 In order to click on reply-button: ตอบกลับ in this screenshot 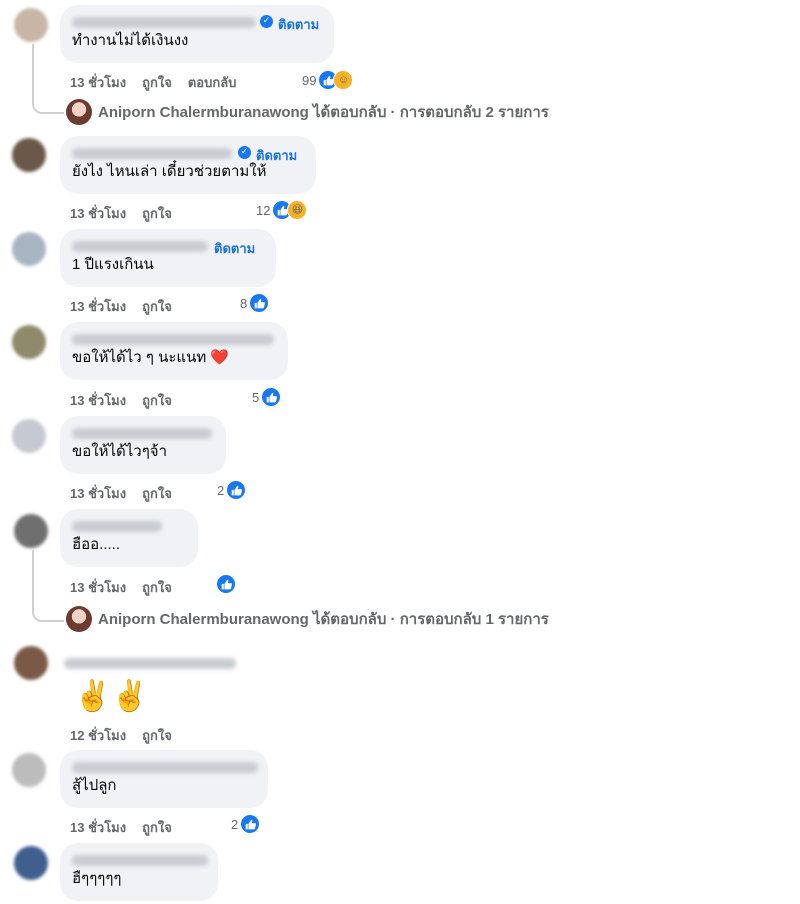, I will do `click(212, 82)`.